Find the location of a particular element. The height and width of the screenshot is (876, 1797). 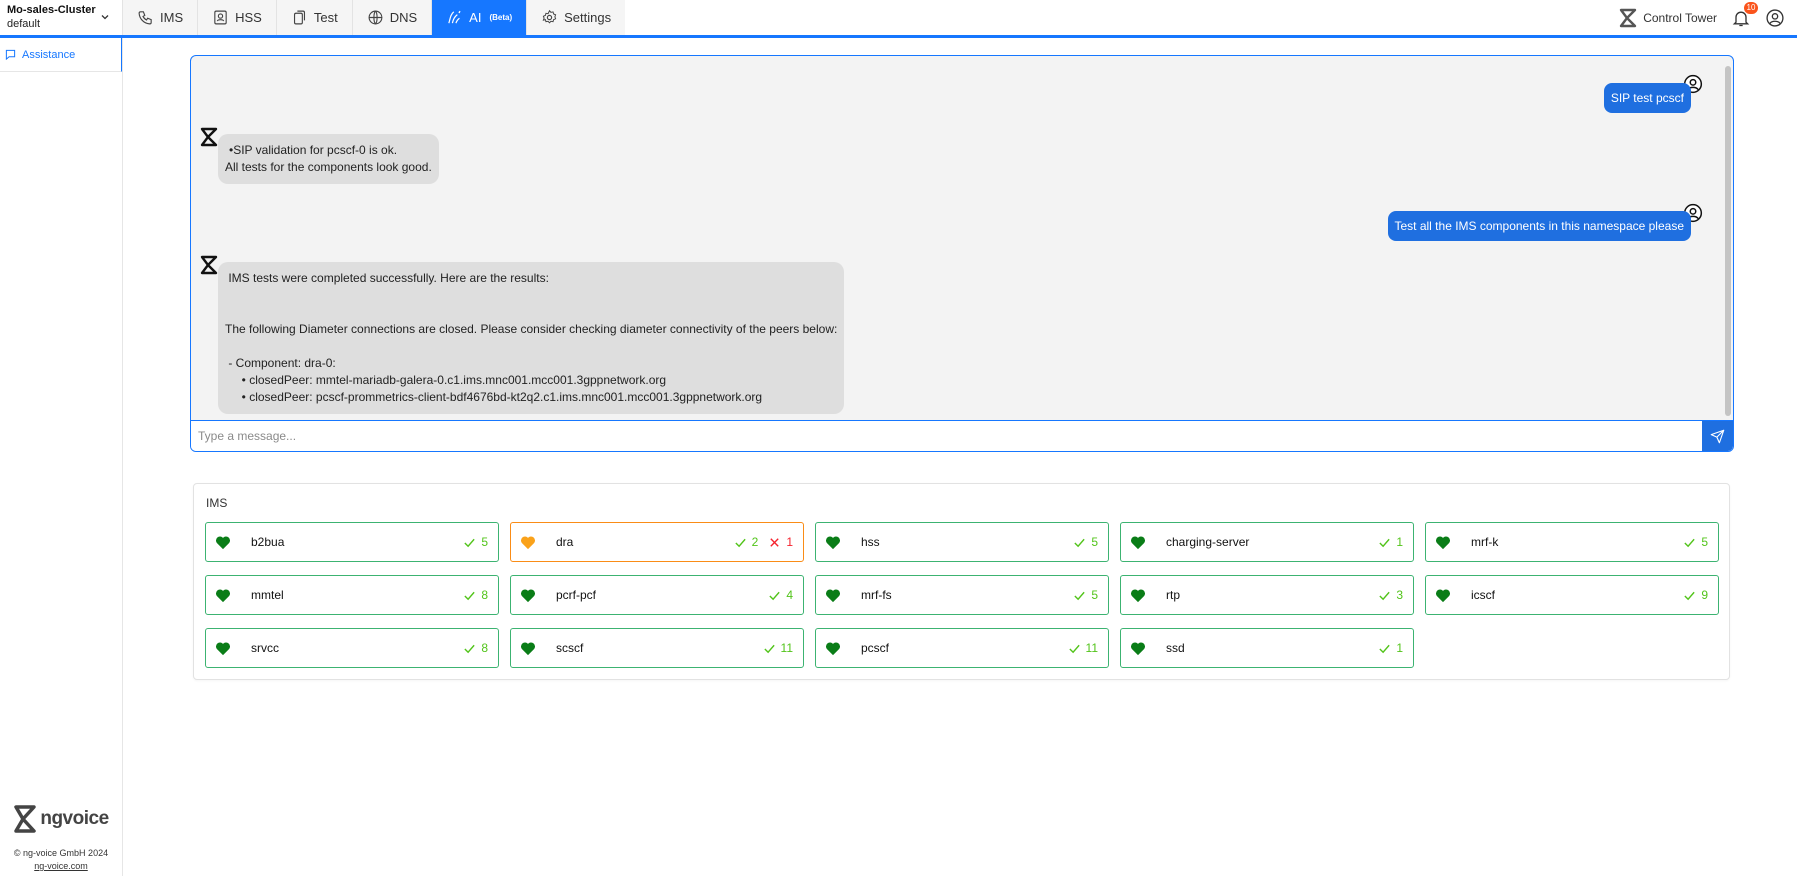

passed-count-value: 4 is located at coordinates (789, 595).